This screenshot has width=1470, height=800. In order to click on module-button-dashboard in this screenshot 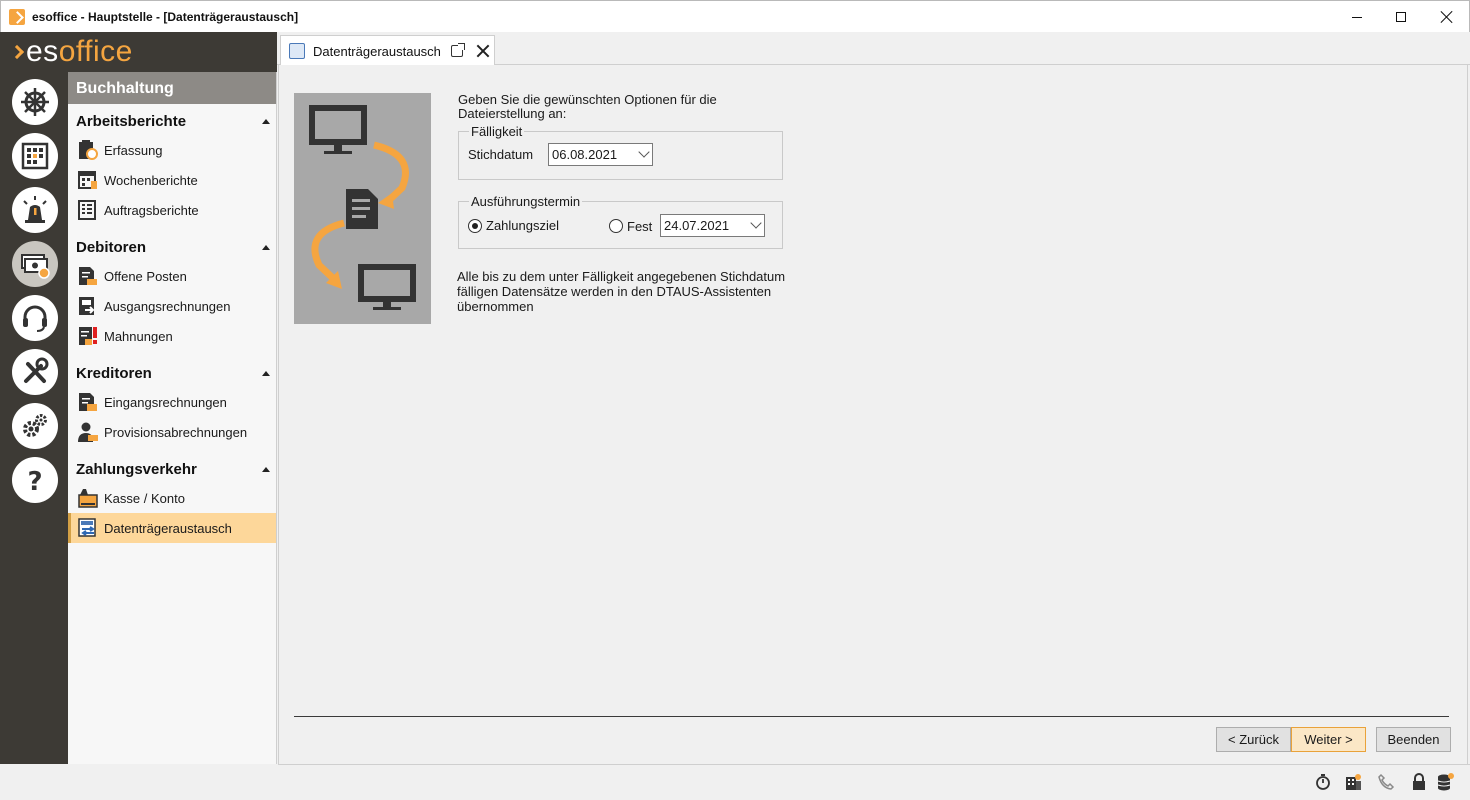, I will do `click(35, 102)`.